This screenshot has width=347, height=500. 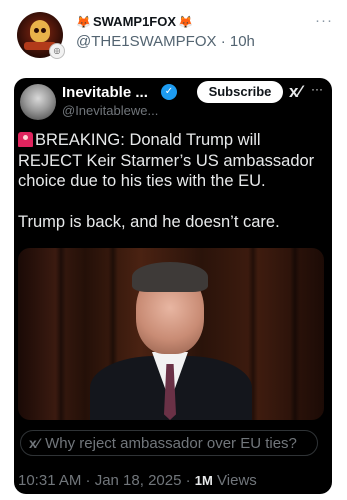 I want to click on affiliation-badge-icon: ◎, so click(x=57, y=51).